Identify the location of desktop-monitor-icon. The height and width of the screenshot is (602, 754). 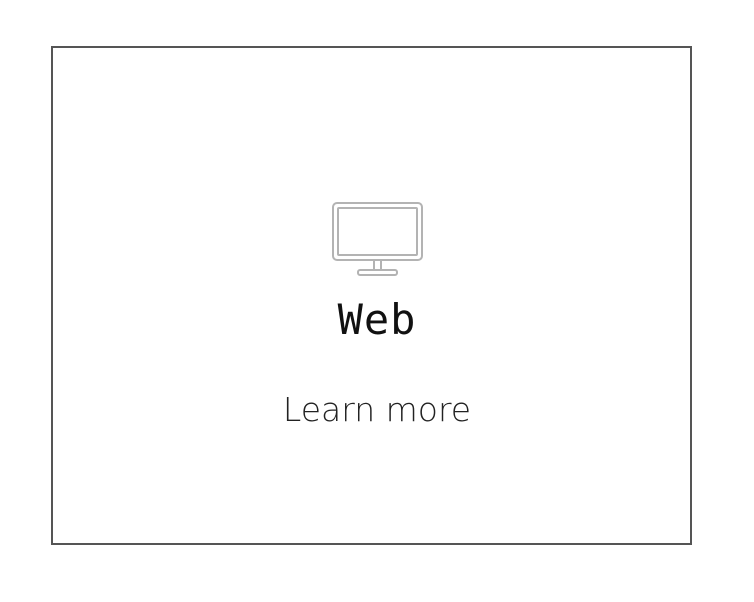
(378, 239).